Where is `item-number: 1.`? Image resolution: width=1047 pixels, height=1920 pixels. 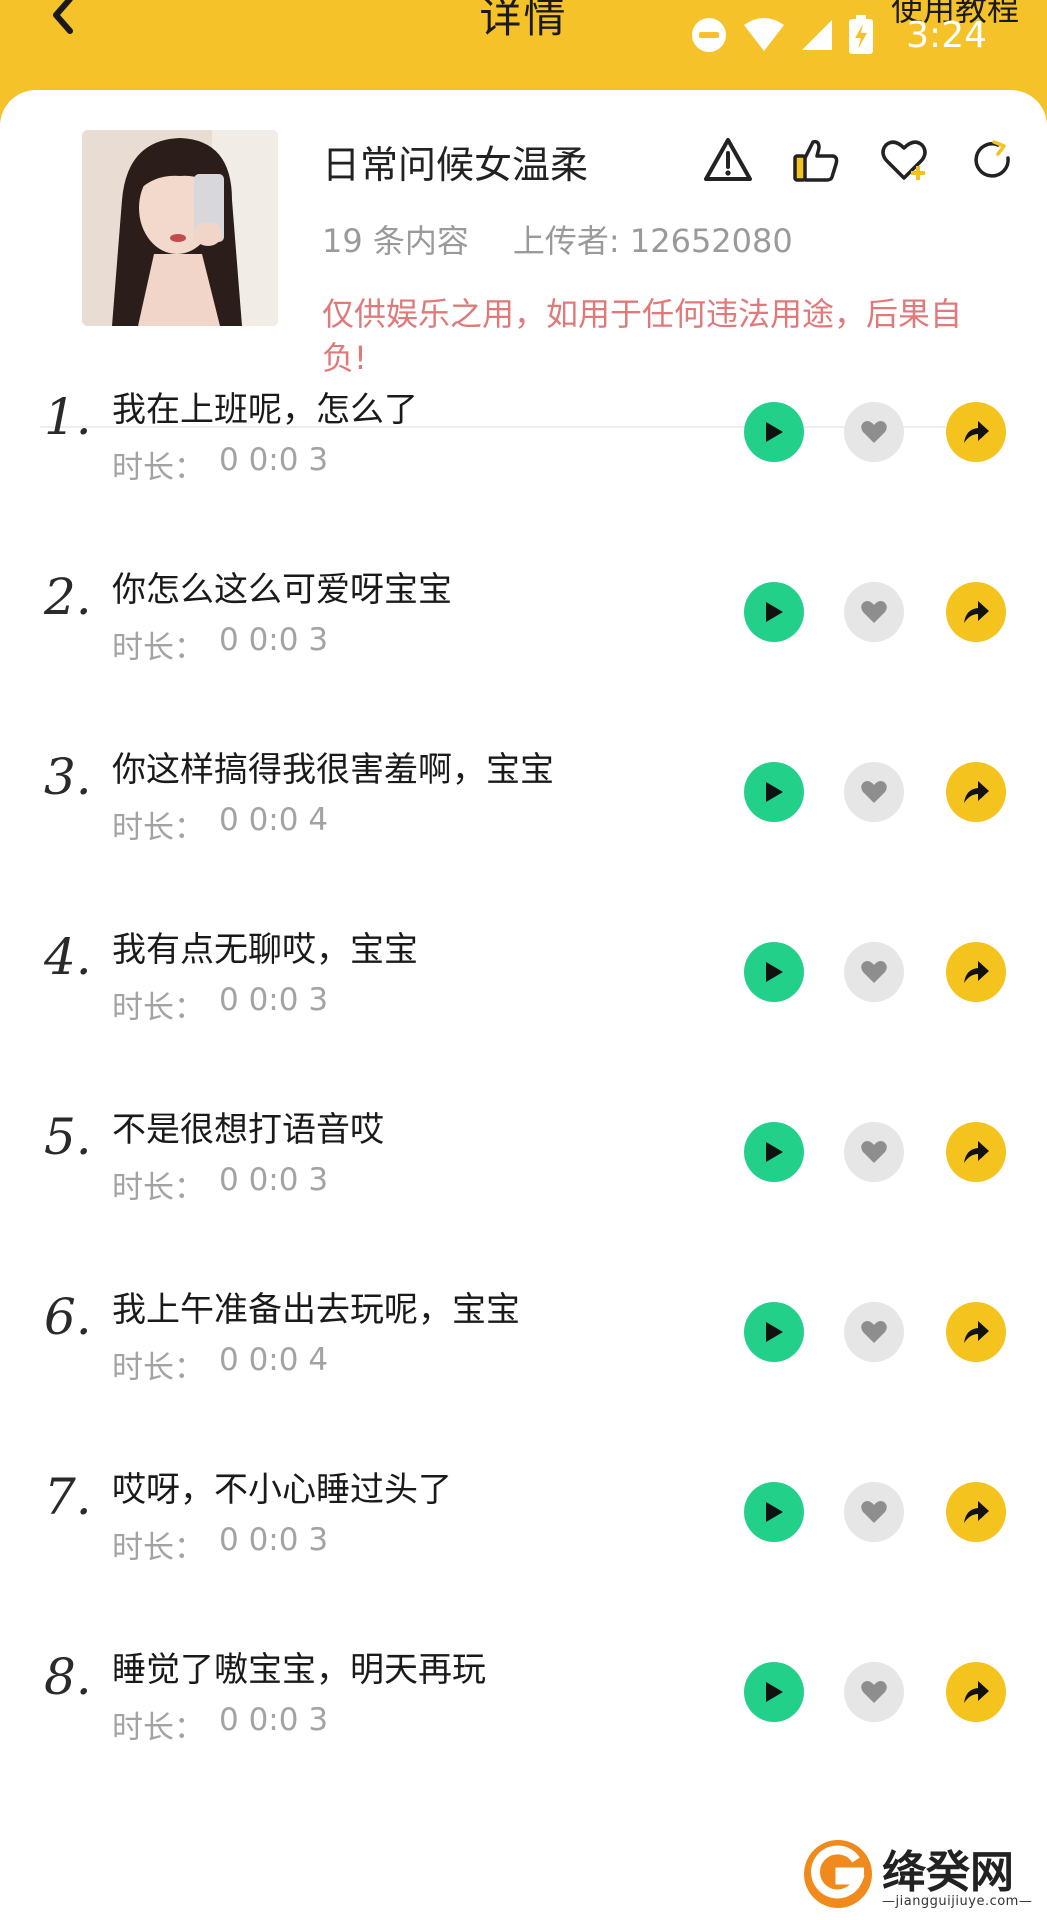
item-number: 1. is located at coordinates (68, 417).